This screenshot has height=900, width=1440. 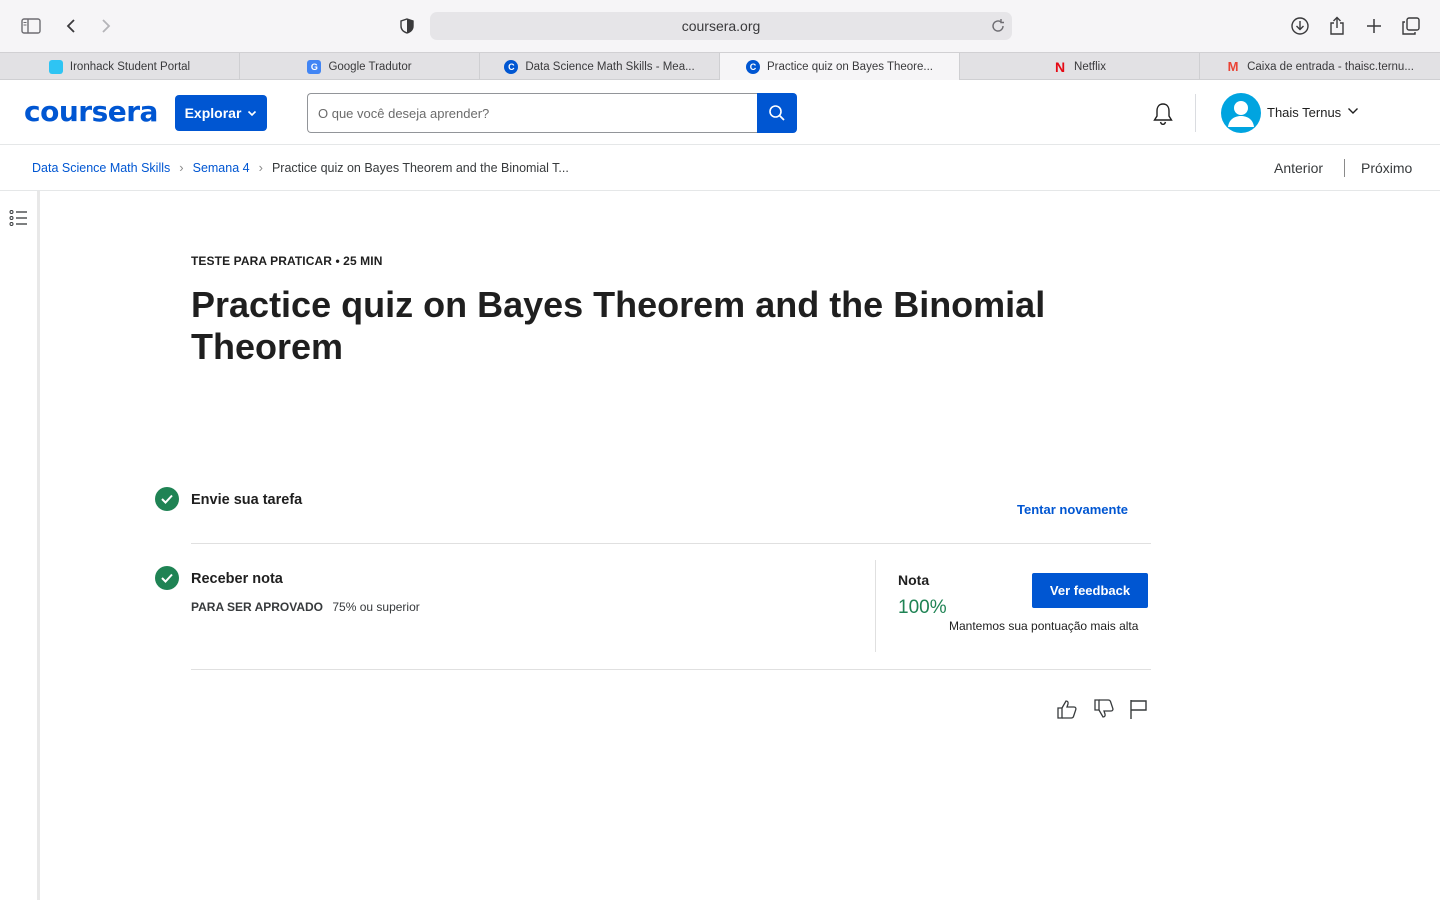 What do you see at coordinates (101, 168) in the screenshot?
I see `breadcrumb-course-link: Data Science Math Skills` at bounding box center [101, 168].